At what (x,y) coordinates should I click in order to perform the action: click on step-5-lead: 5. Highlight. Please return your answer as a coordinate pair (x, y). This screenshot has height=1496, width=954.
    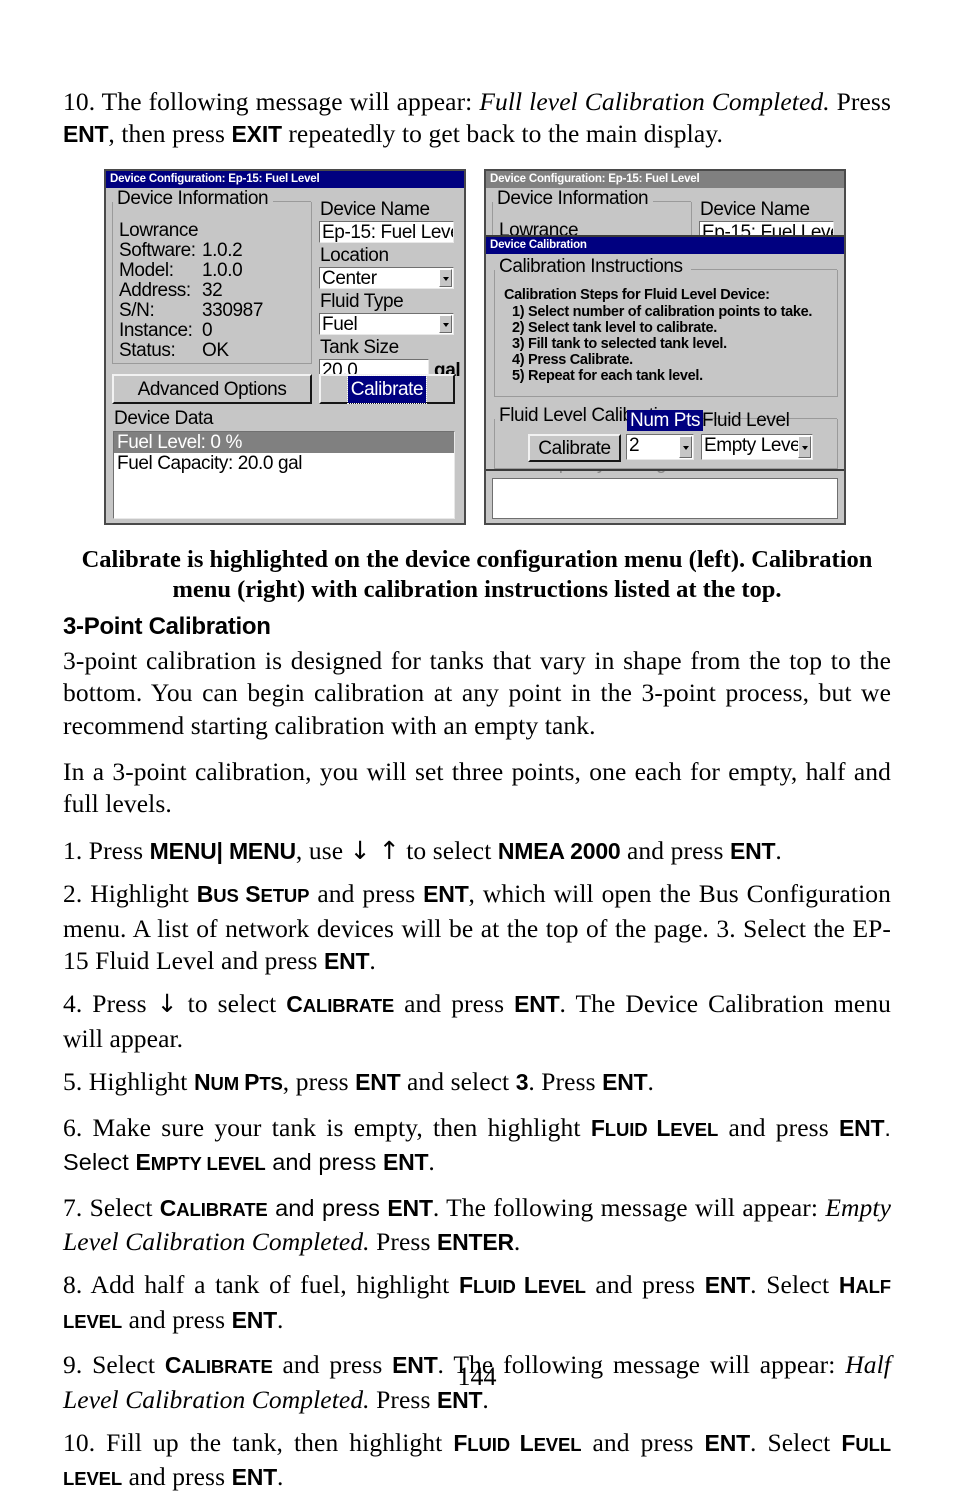
    Looking at the image, I should click on (128, 1082).